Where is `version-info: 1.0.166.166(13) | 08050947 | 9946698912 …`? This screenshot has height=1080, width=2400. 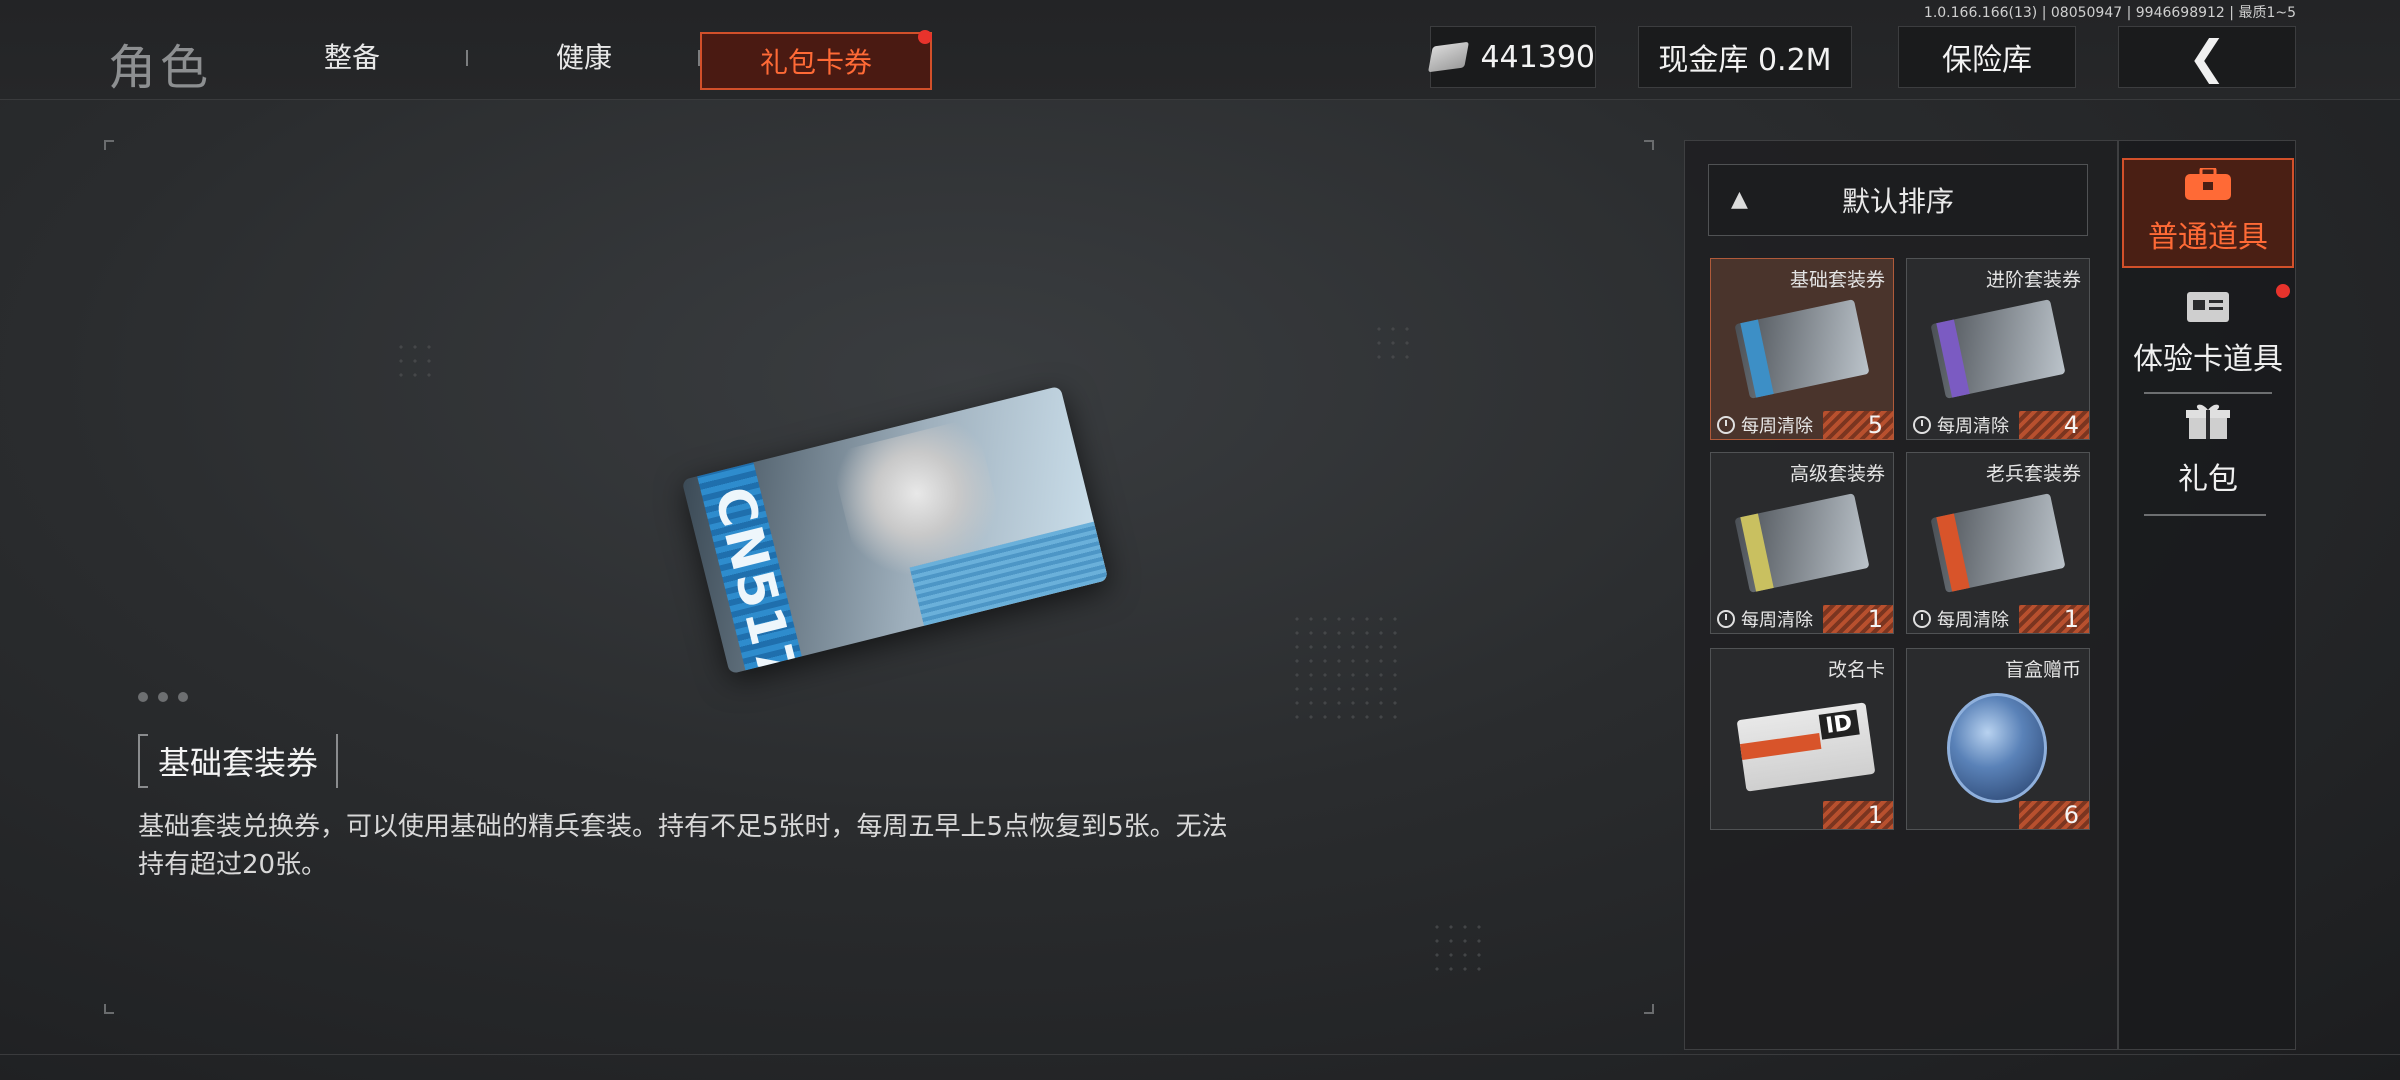 version-info: 1.0.166.166(13) | 08050947 | 9946698912 … is located at coordinates (2109, 13).